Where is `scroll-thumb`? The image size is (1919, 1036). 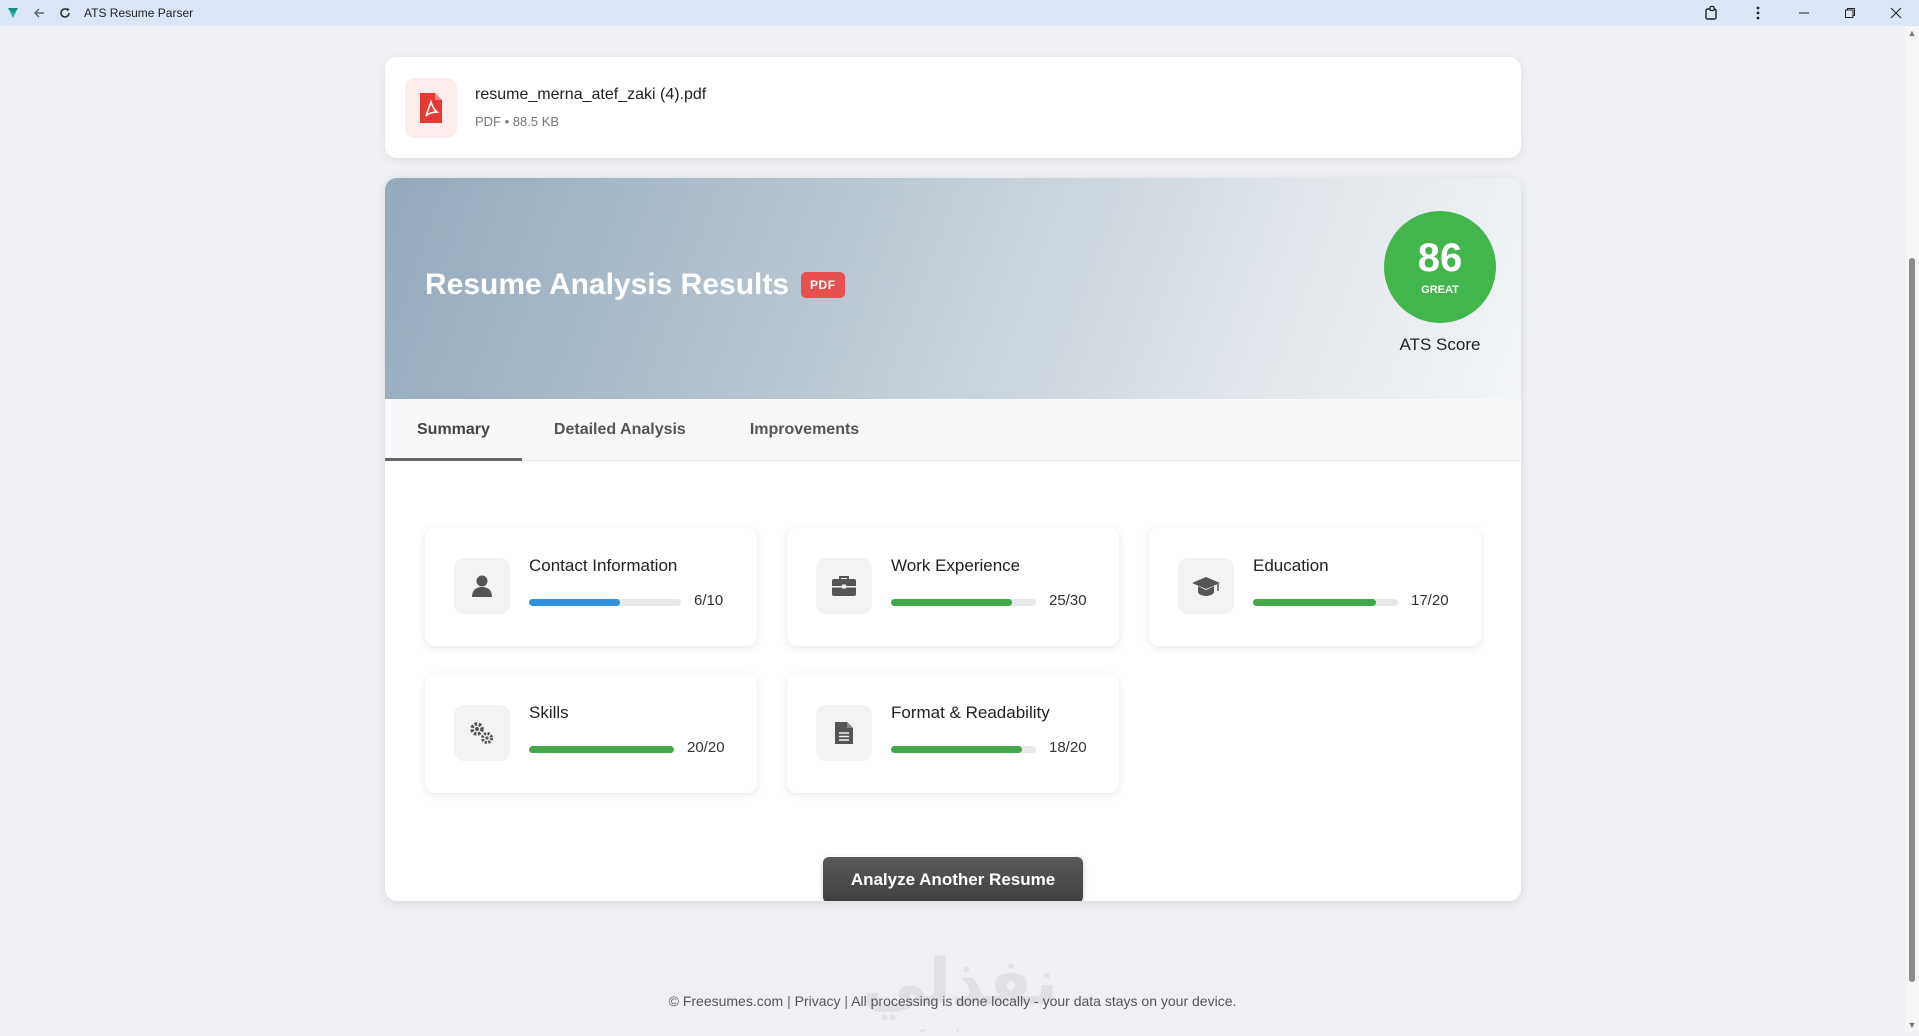
scroll-thumb is located at coordinates (1912, 620).